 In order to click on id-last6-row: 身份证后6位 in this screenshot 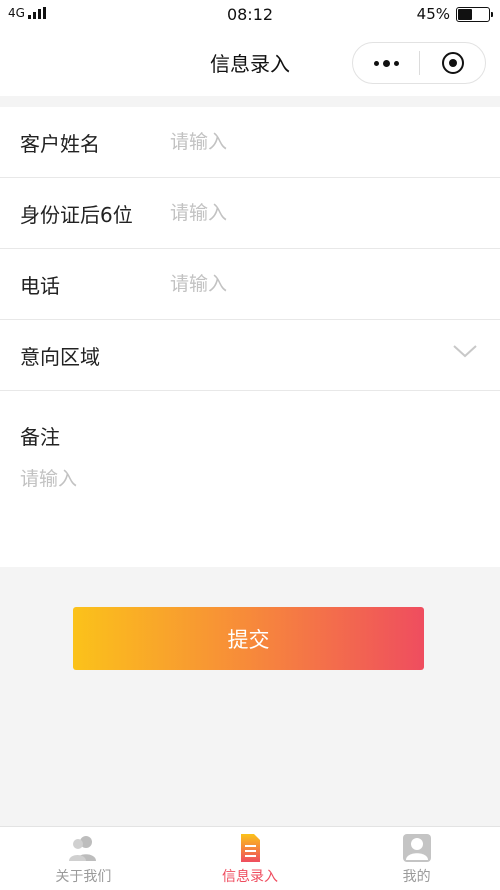, I will do `click(250, 213)`.